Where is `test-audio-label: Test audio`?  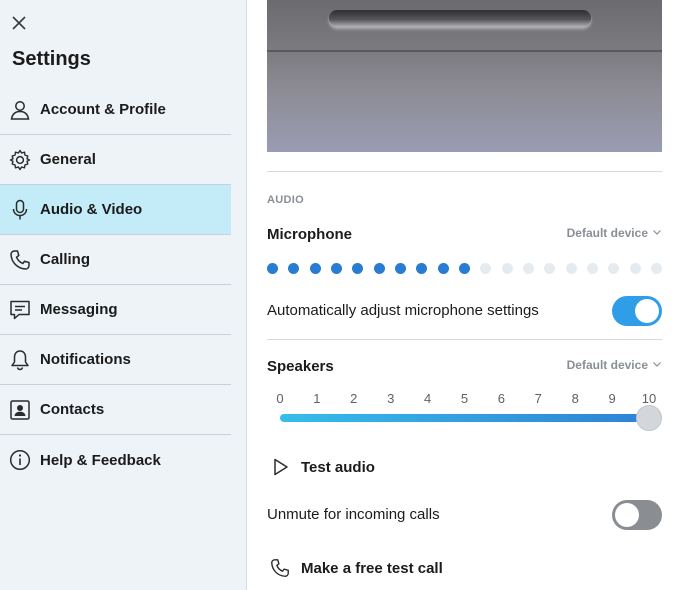
test-audio-label: Test audio is located at coordinates (338, 467).